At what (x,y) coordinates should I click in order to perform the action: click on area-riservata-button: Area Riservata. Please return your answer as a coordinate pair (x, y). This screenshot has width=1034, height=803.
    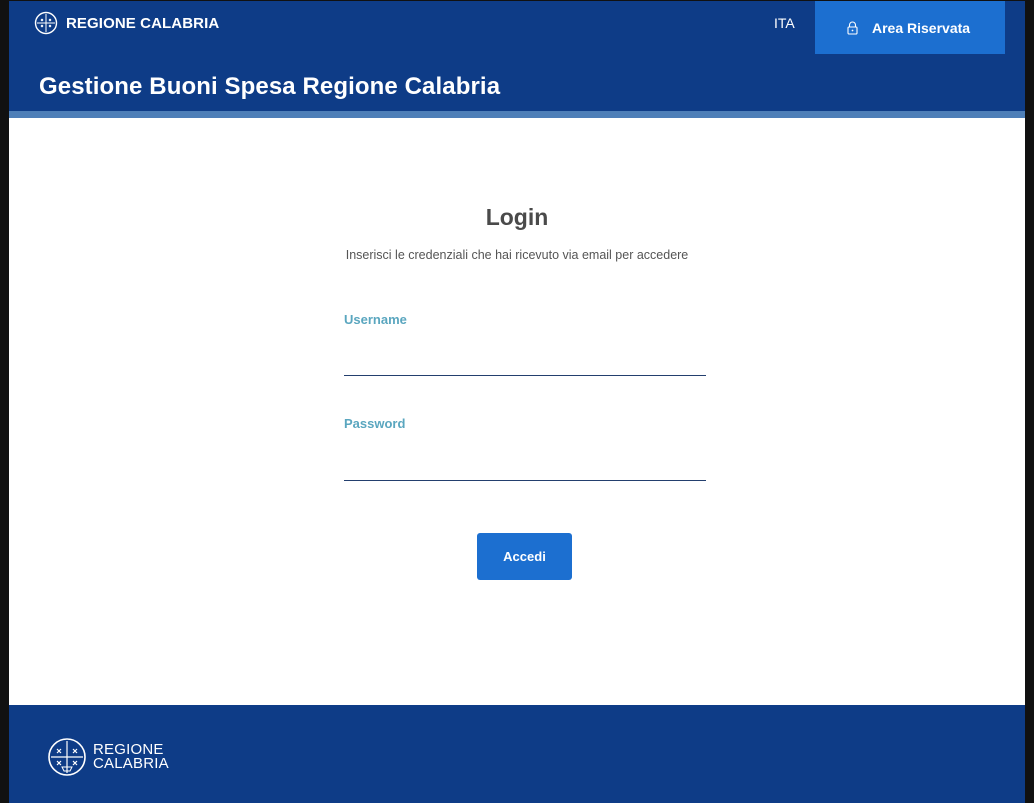
    Looking at the image, I should click on (910, 27).